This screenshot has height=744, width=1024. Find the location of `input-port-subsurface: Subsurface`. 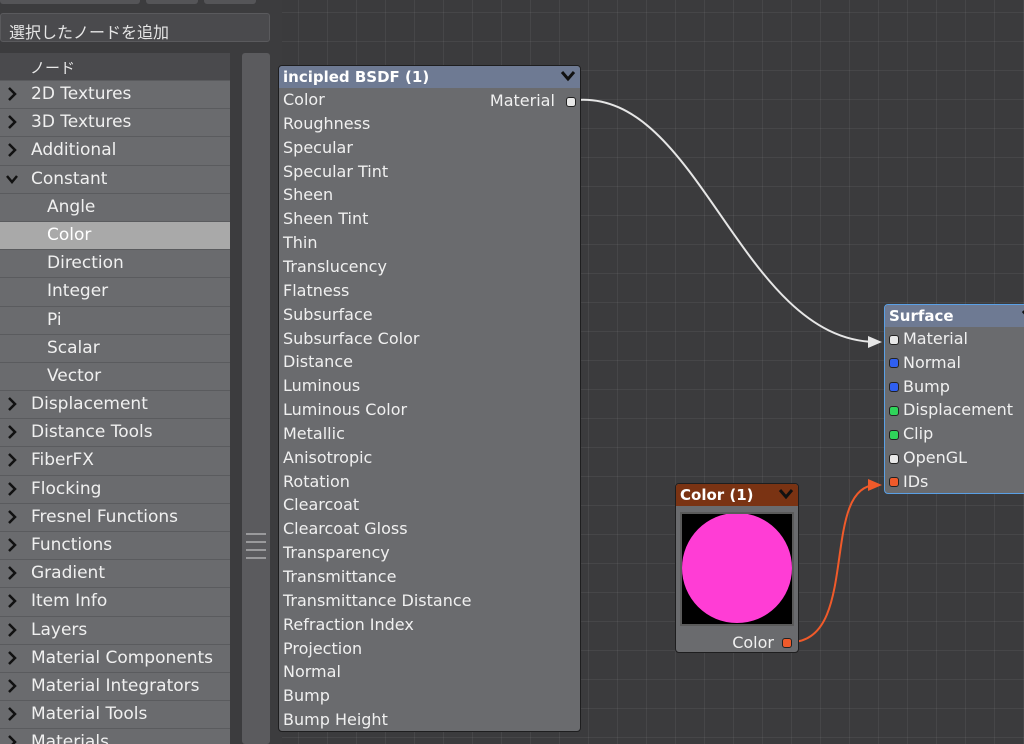

input-port-subsurface: Subsurface is located at coordinates (328, 317).